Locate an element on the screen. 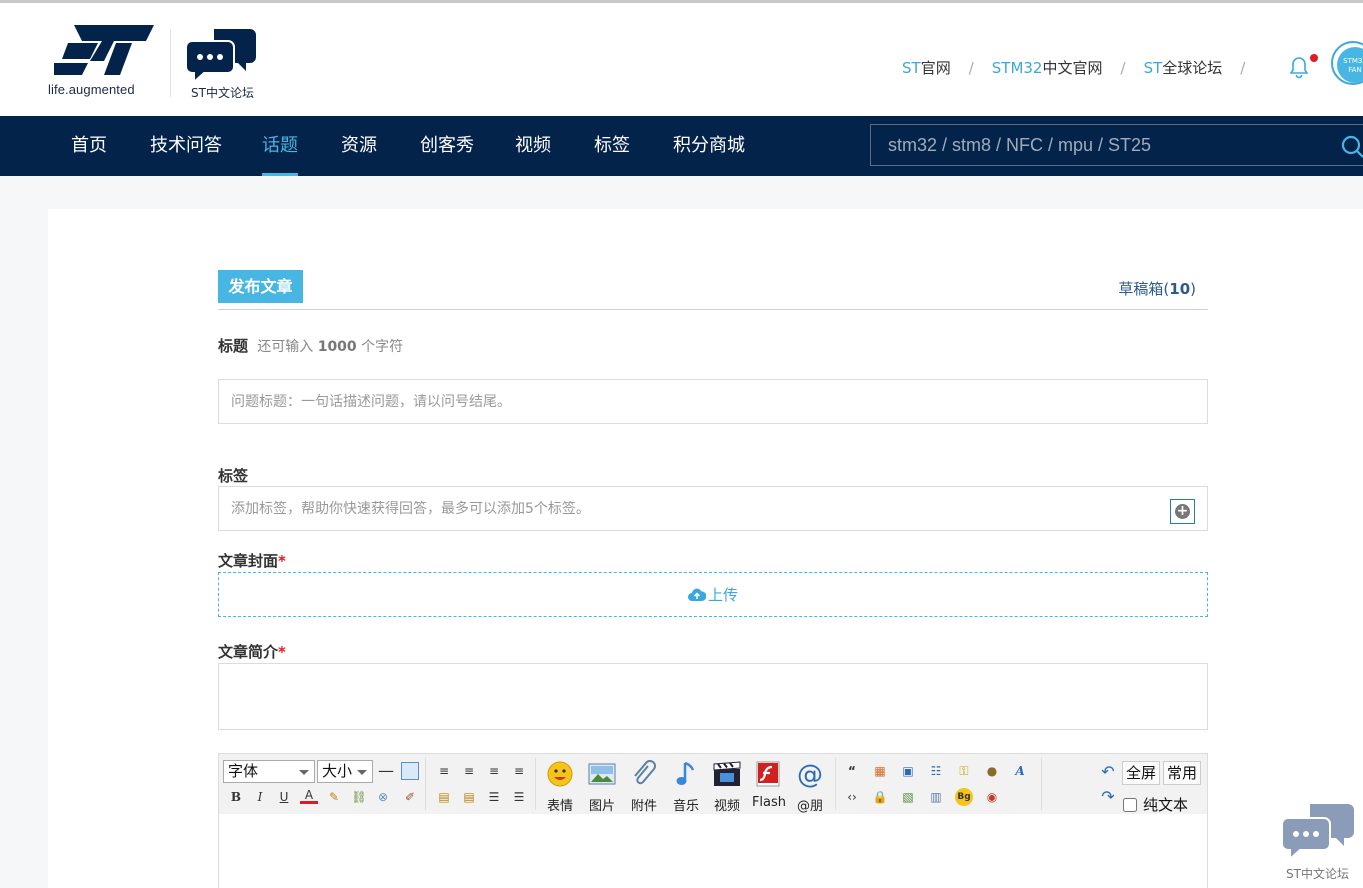 This screenshot has width=1363, height=888. mention-button: @ @朋 is located at coordinates (810, 787).